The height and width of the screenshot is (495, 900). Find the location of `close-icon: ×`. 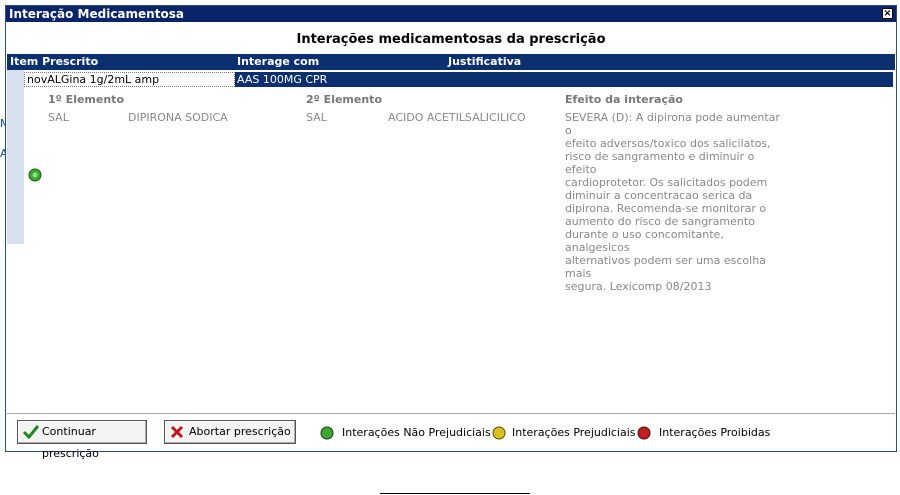

close-icon: × is located at coordinates (887, 13).